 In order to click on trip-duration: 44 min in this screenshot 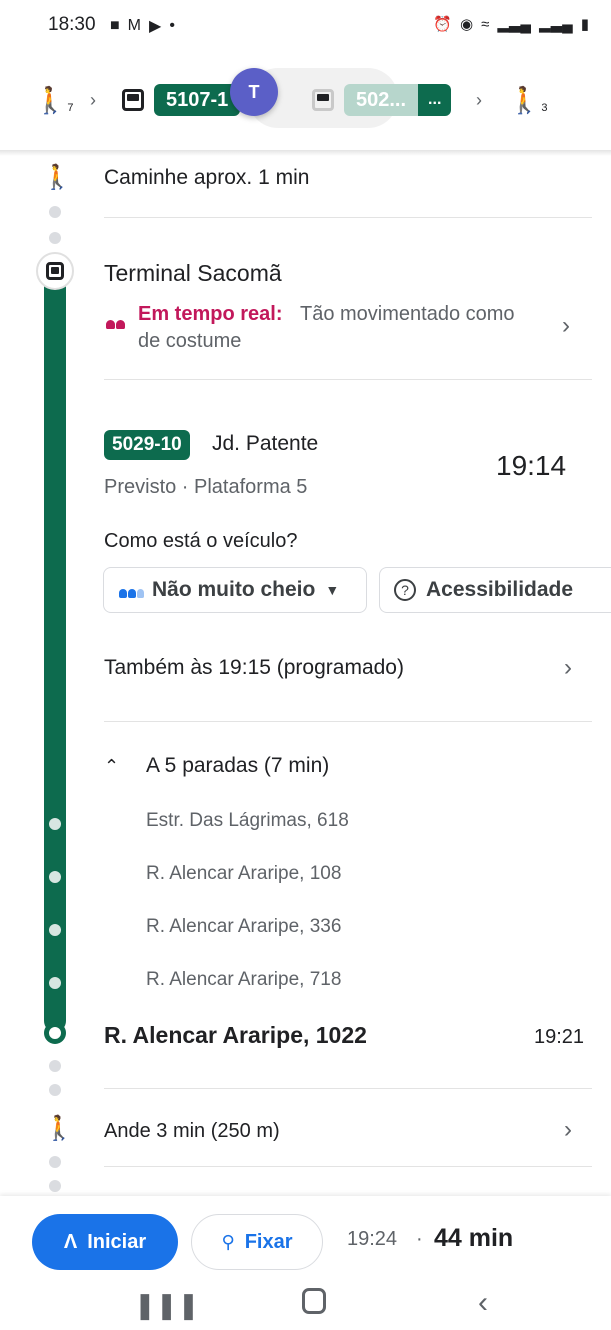, I will do `click(474, 1238)`.